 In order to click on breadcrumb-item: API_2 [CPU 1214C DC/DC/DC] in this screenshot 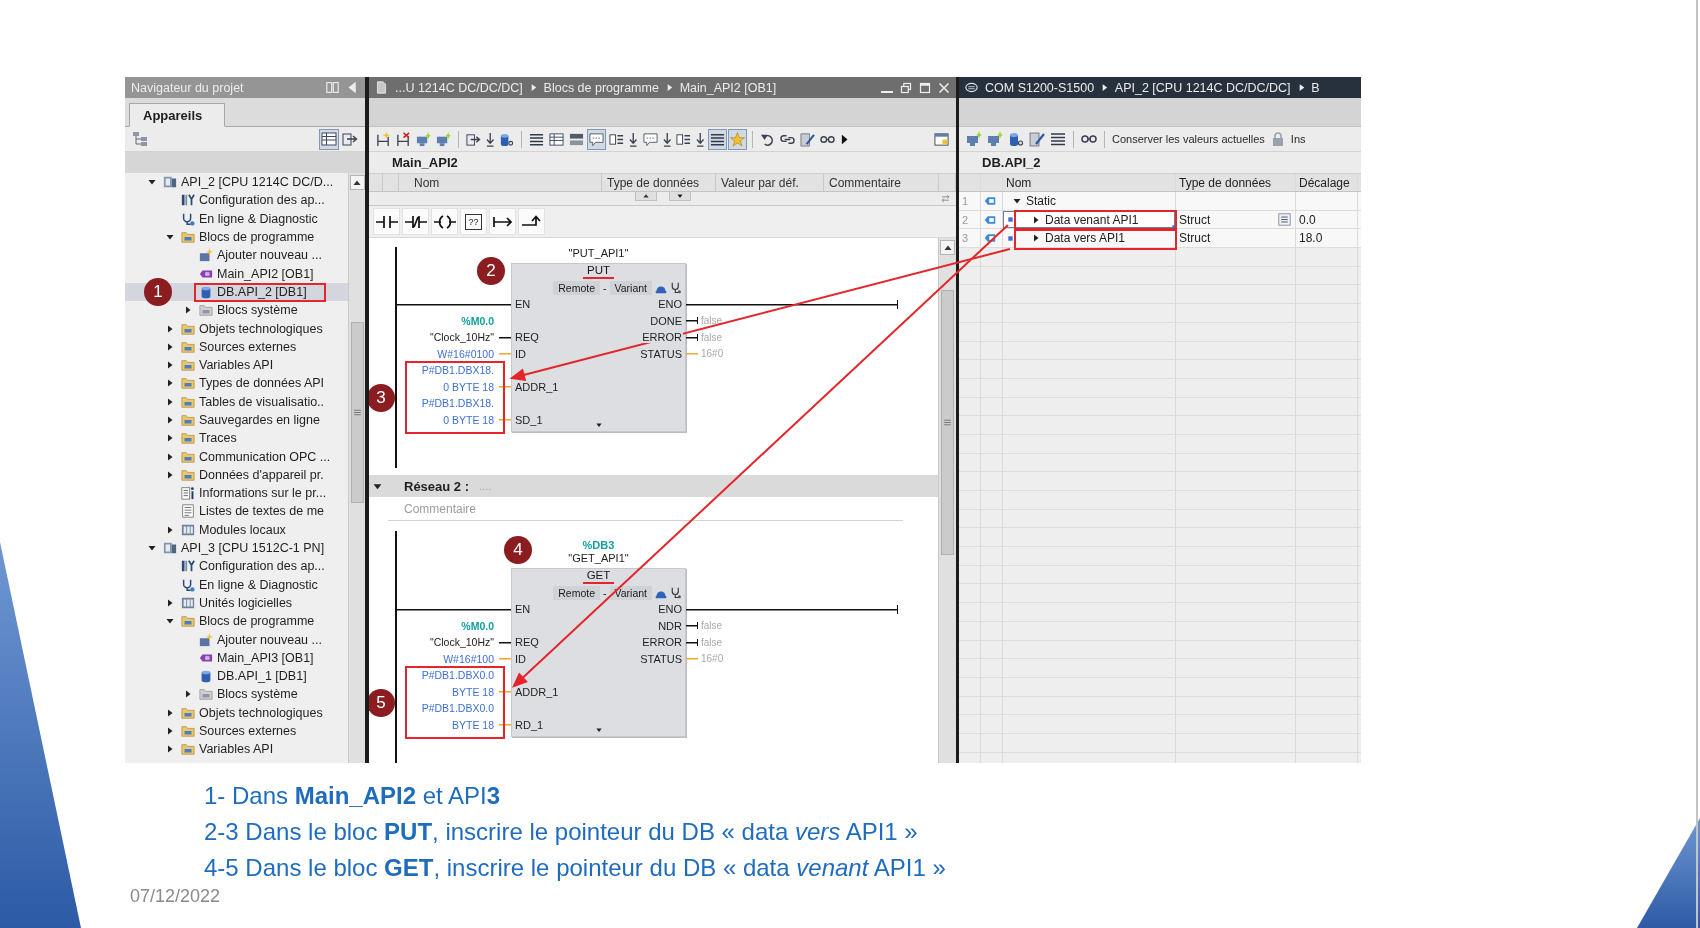, I will do `click(1202, 87)`.